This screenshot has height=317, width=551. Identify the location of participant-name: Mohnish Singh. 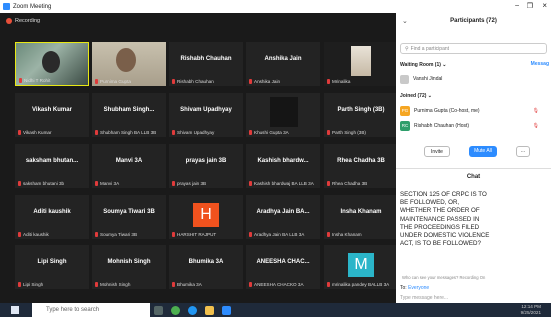
(115, 284).